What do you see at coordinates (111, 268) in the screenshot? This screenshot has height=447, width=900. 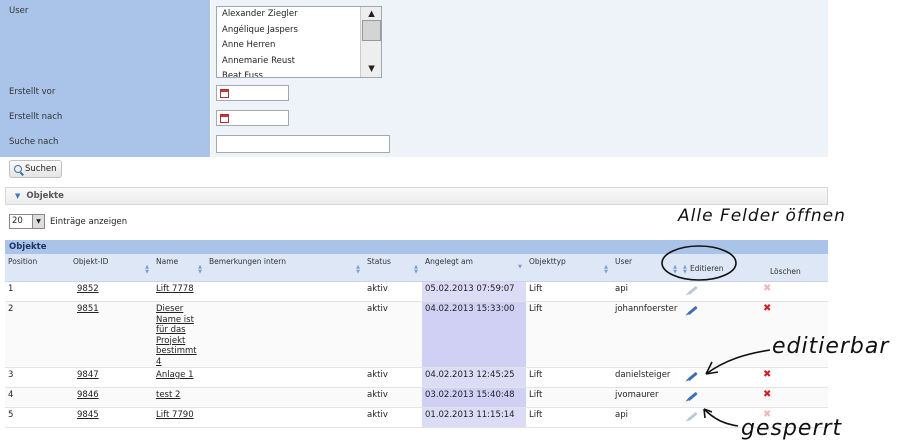 I see `header-object-id: Objekt-ID ▲ ▼` at bounding box center [111, 268].